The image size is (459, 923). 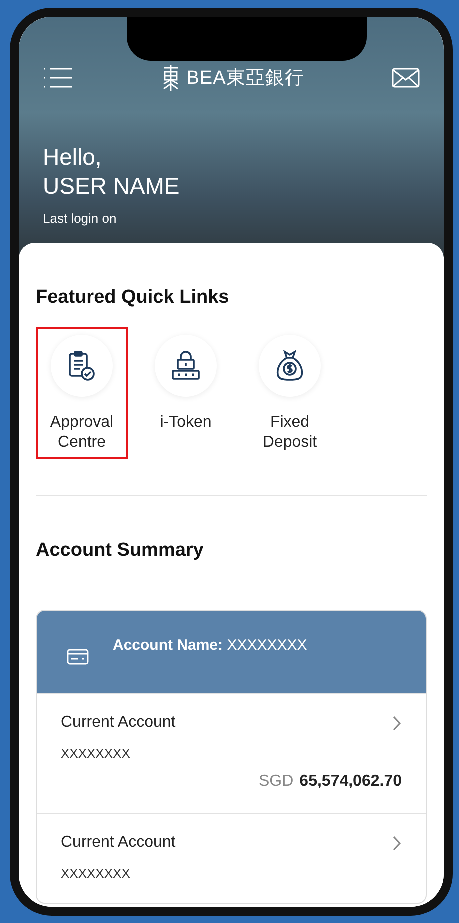 What do you see at coordinates (186, 366) in the screenshot?
I see `lock-password-icon` at bounding box center [186, 366].